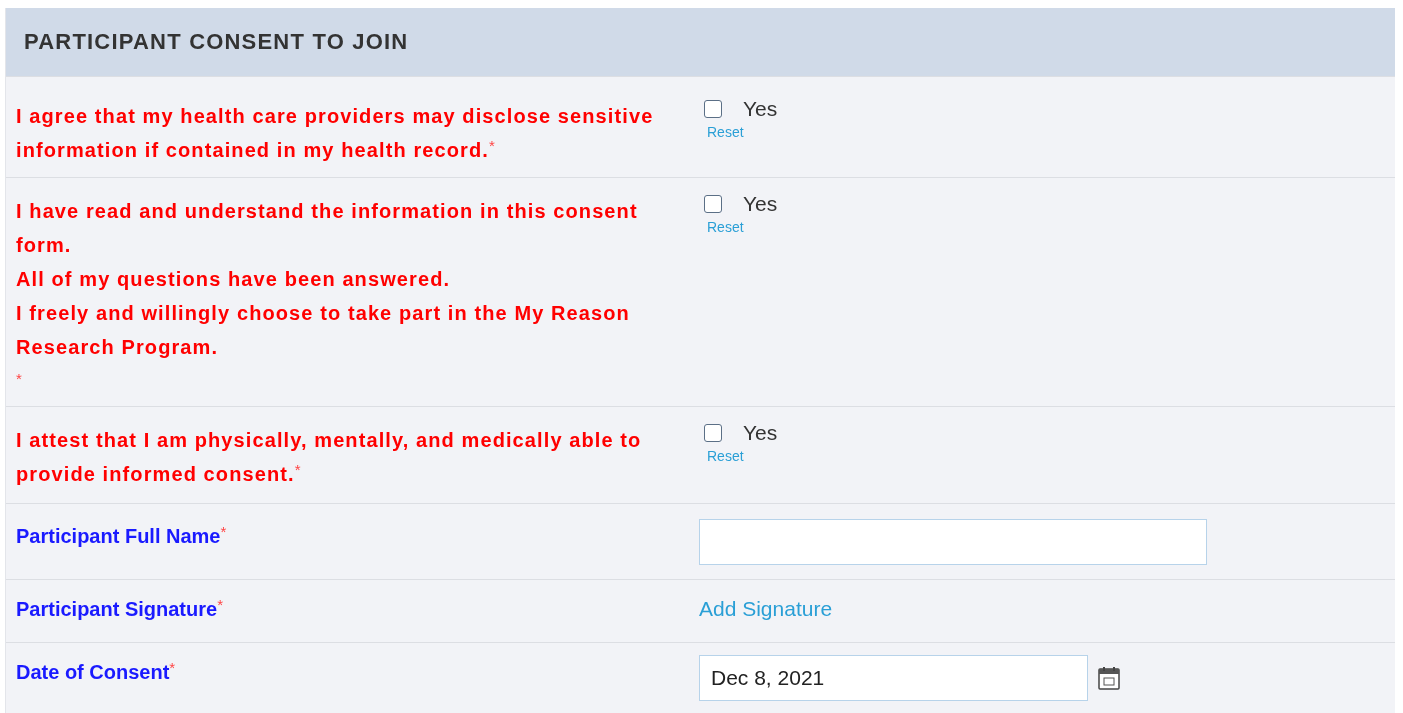  What do you see at coordinates (96, 671) in the screenshot?
I see `field-label: Date of Consent*` at bounding box center [96, 671].